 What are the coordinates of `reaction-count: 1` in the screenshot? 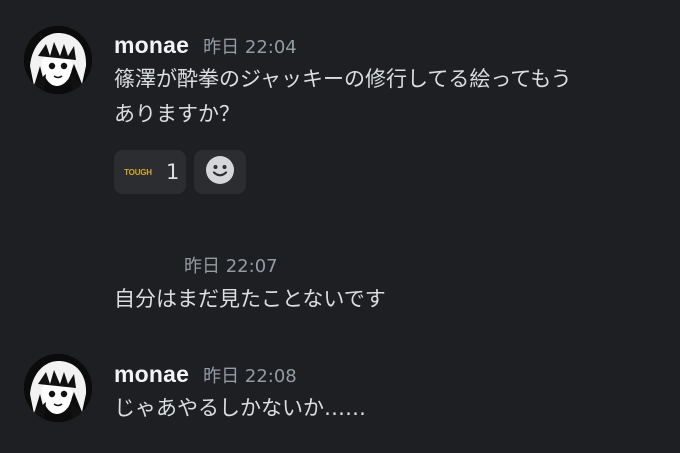 It's located at (173, 172).